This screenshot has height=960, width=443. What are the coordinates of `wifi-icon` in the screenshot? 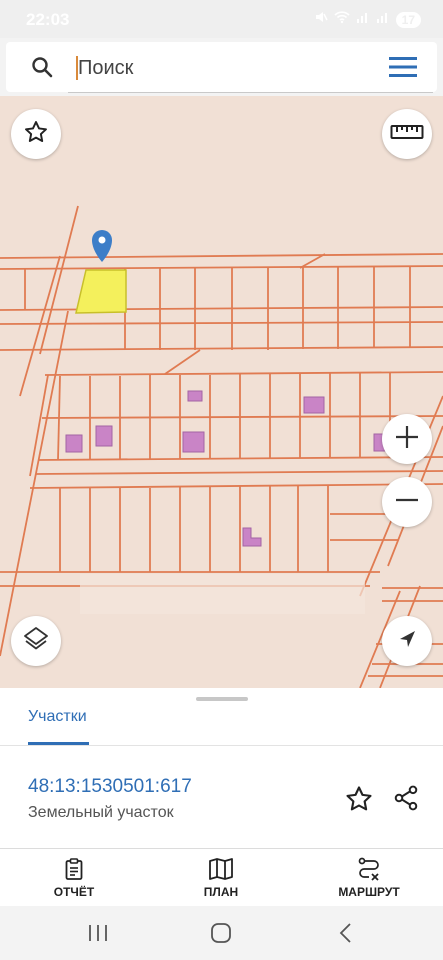 It's located at (342, 19).